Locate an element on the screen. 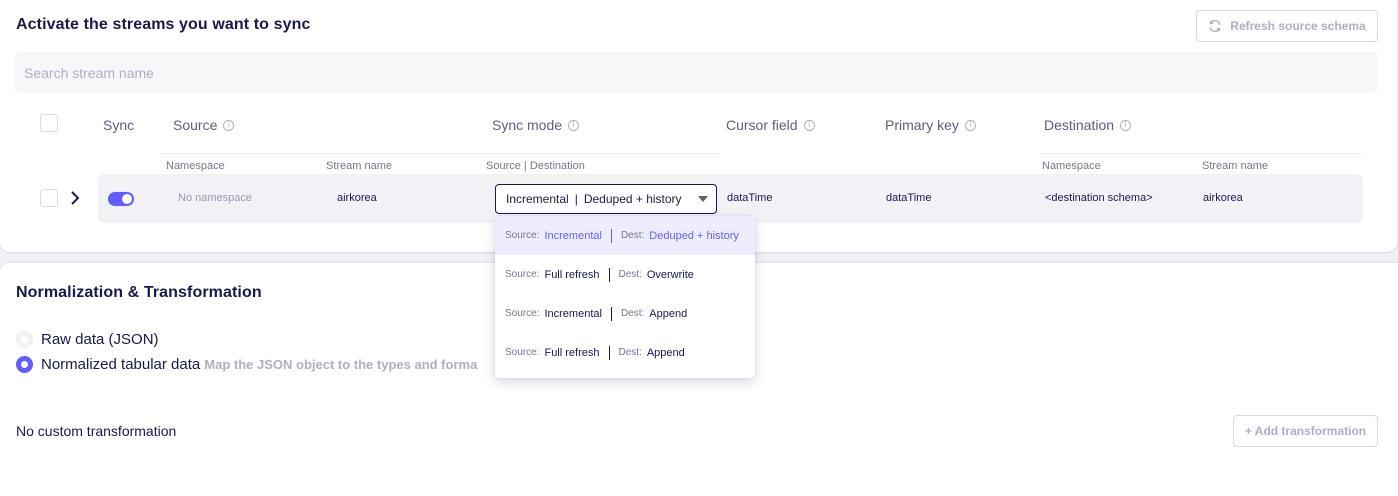  caret-down-icon is located at coordinates (703, 199).